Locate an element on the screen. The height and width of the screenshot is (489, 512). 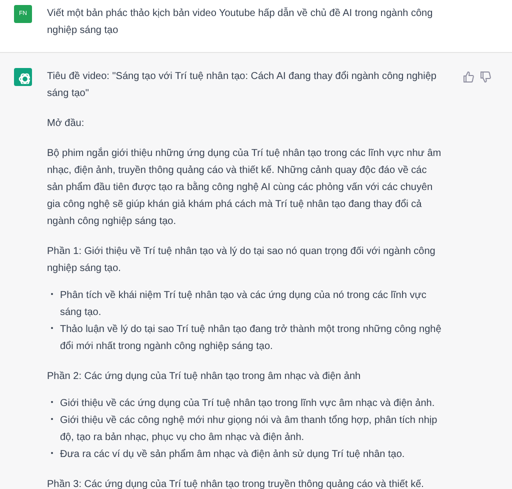
thumbs-up-icon is located at coordinates (468, 77).